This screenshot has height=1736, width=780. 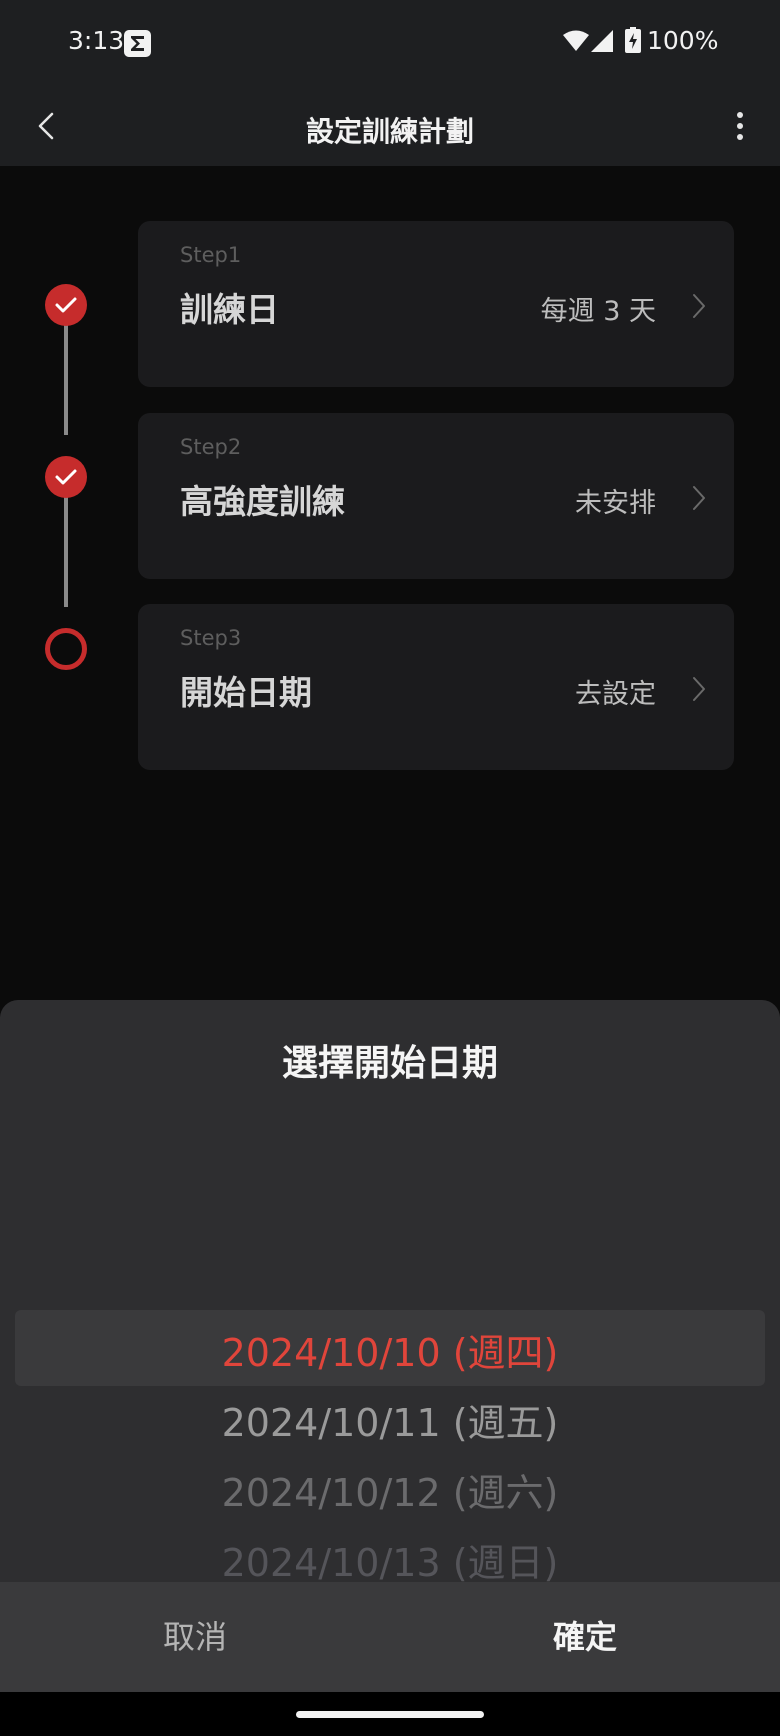 I want to click on battery-charging-icon, so click(x=633, y=42).